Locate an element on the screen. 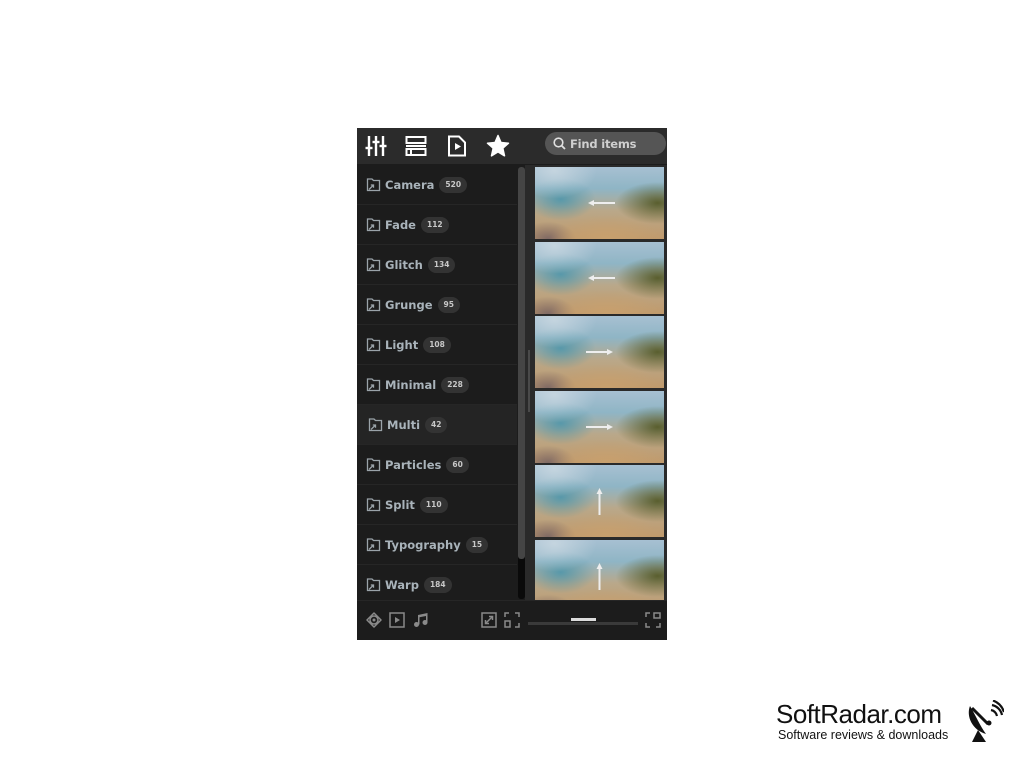 The image size is (1024, 768). play-icon is located at coordinates (397, 620).